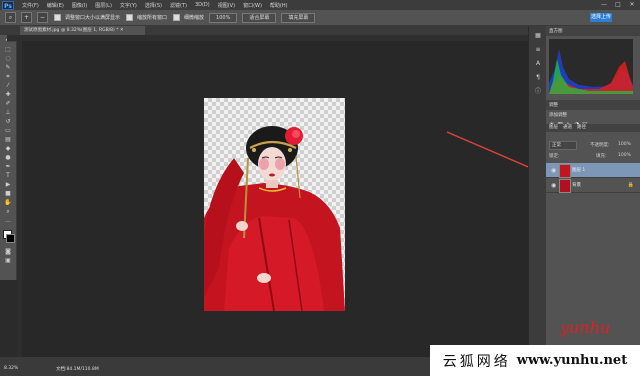 Image resolution: width=640 pixels, height=376 pixels. Describe the element at coordinates (26, 17) in the screenshot. I see `zoom-in-icon: +` at that location.